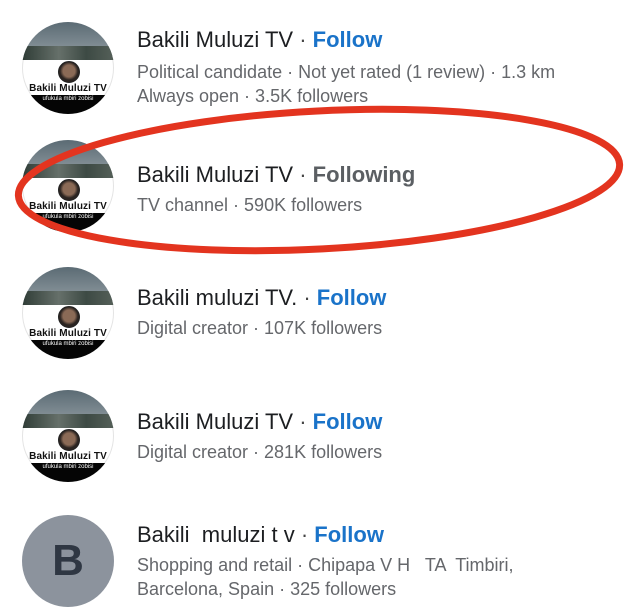  Describe the element at coordinates (216, 534) in the screenshot. I see `page-name: Bakili muluzi t v` at that location.